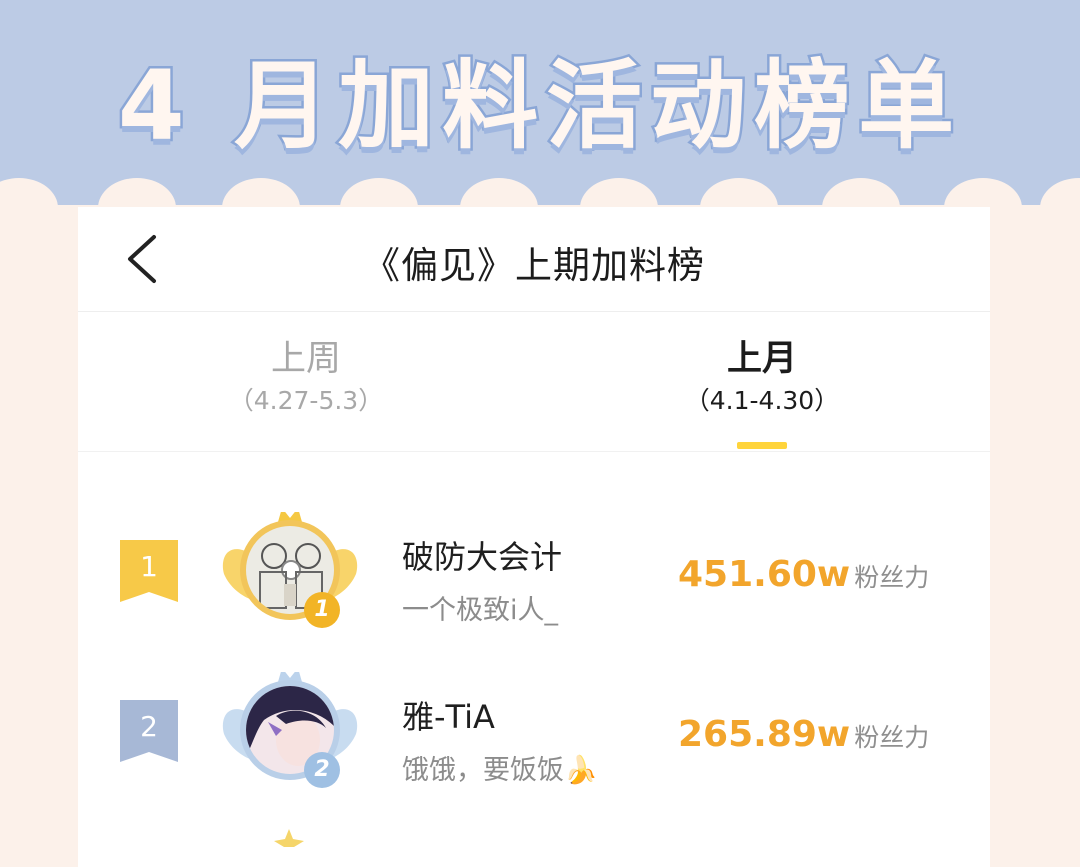  Describe the element at coordinates (149, 726) in the screenshot. I see `rank-number: 2` at that location.